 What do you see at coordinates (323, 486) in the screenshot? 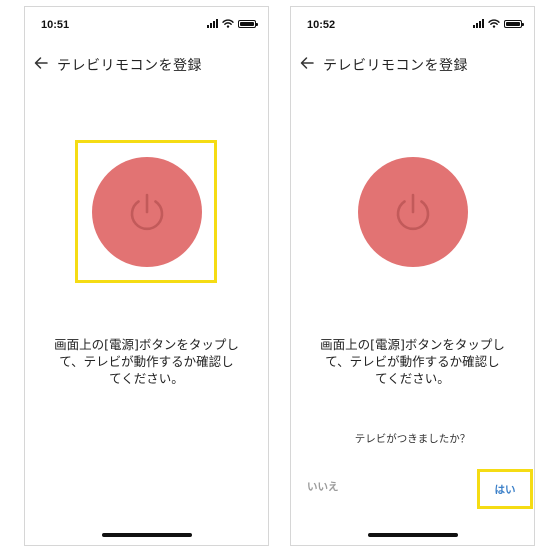
I see `no-button: いいえ` at bounding box center [323, 486].